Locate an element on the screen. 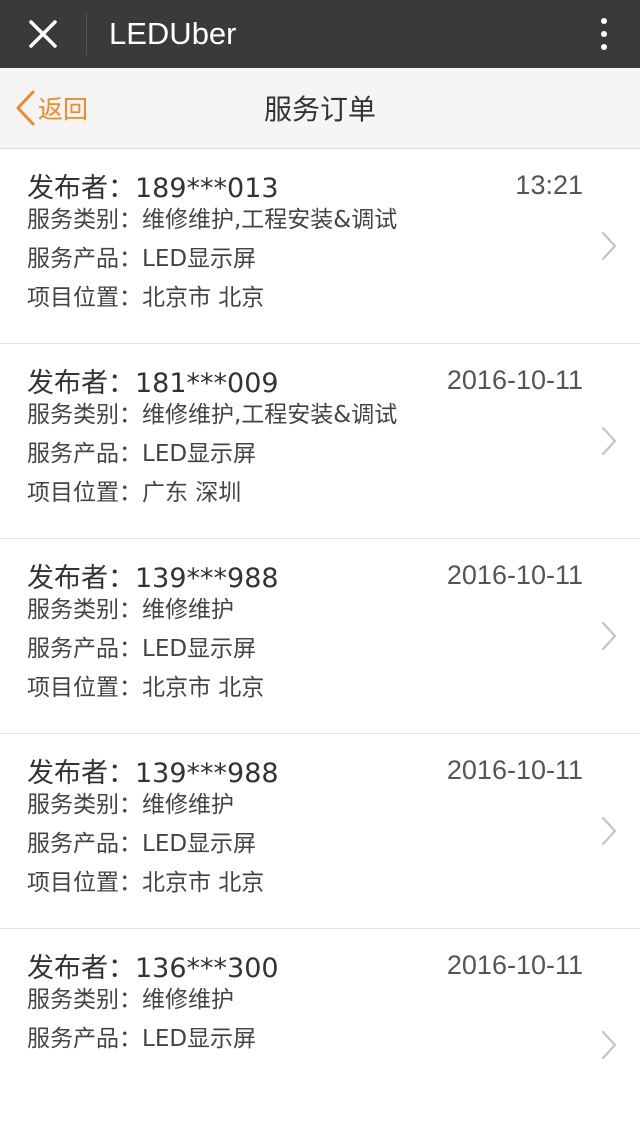  app-top-bar: LEDUber is located at coordinates (320, 34).